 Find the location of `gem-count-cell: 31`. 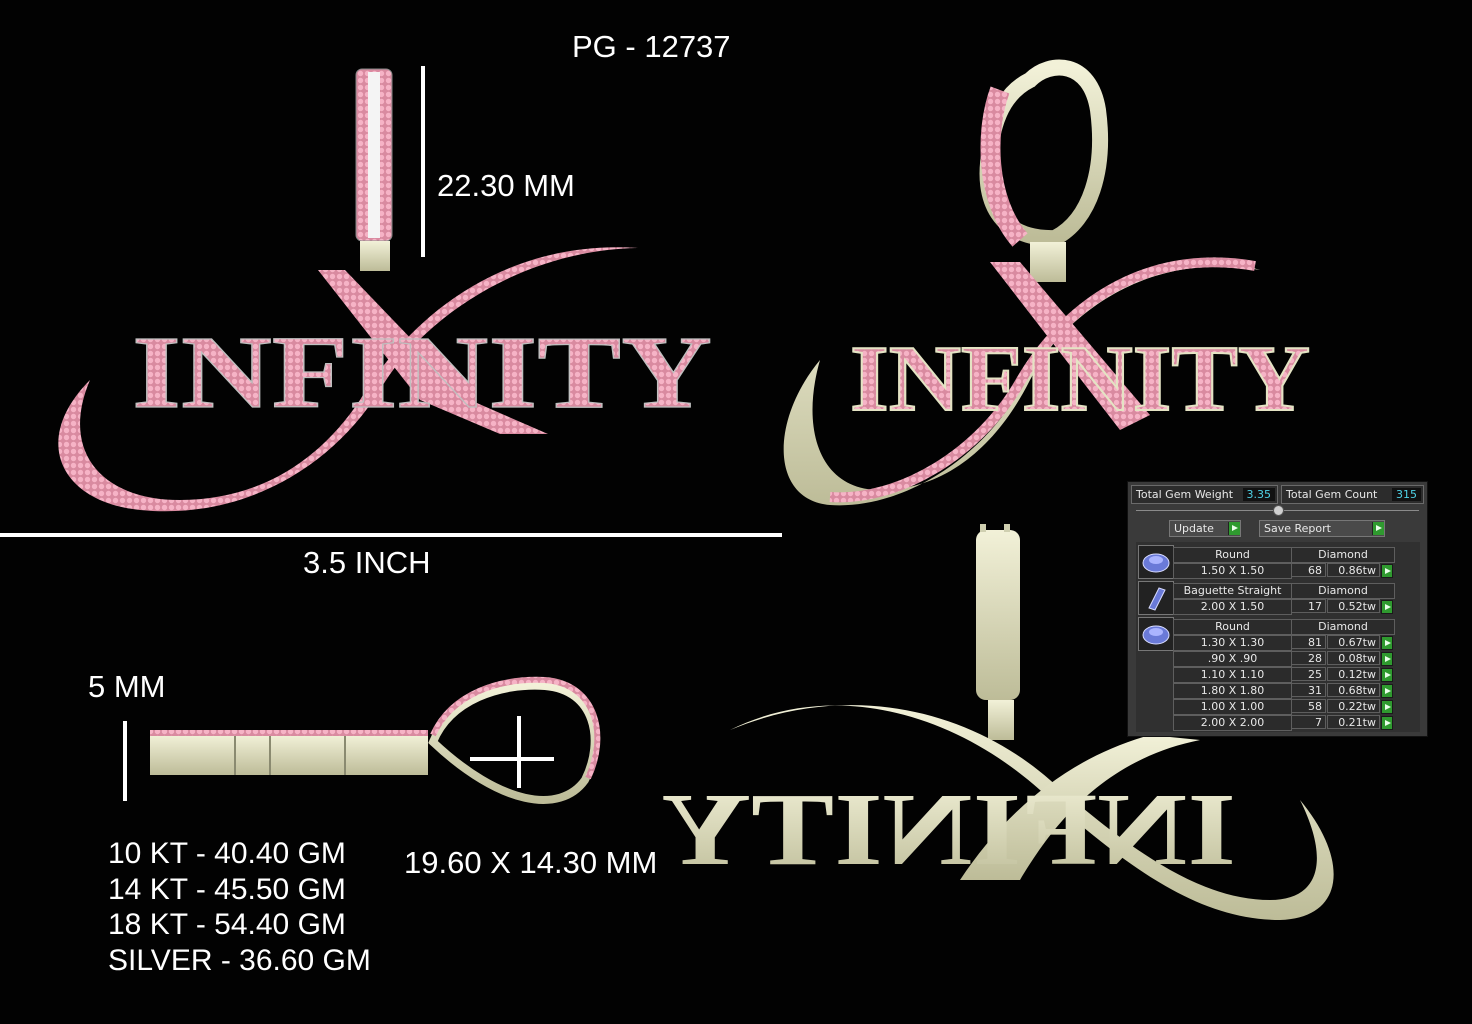

gem-count-cell: 31 is located at coordinates (1308, 690).